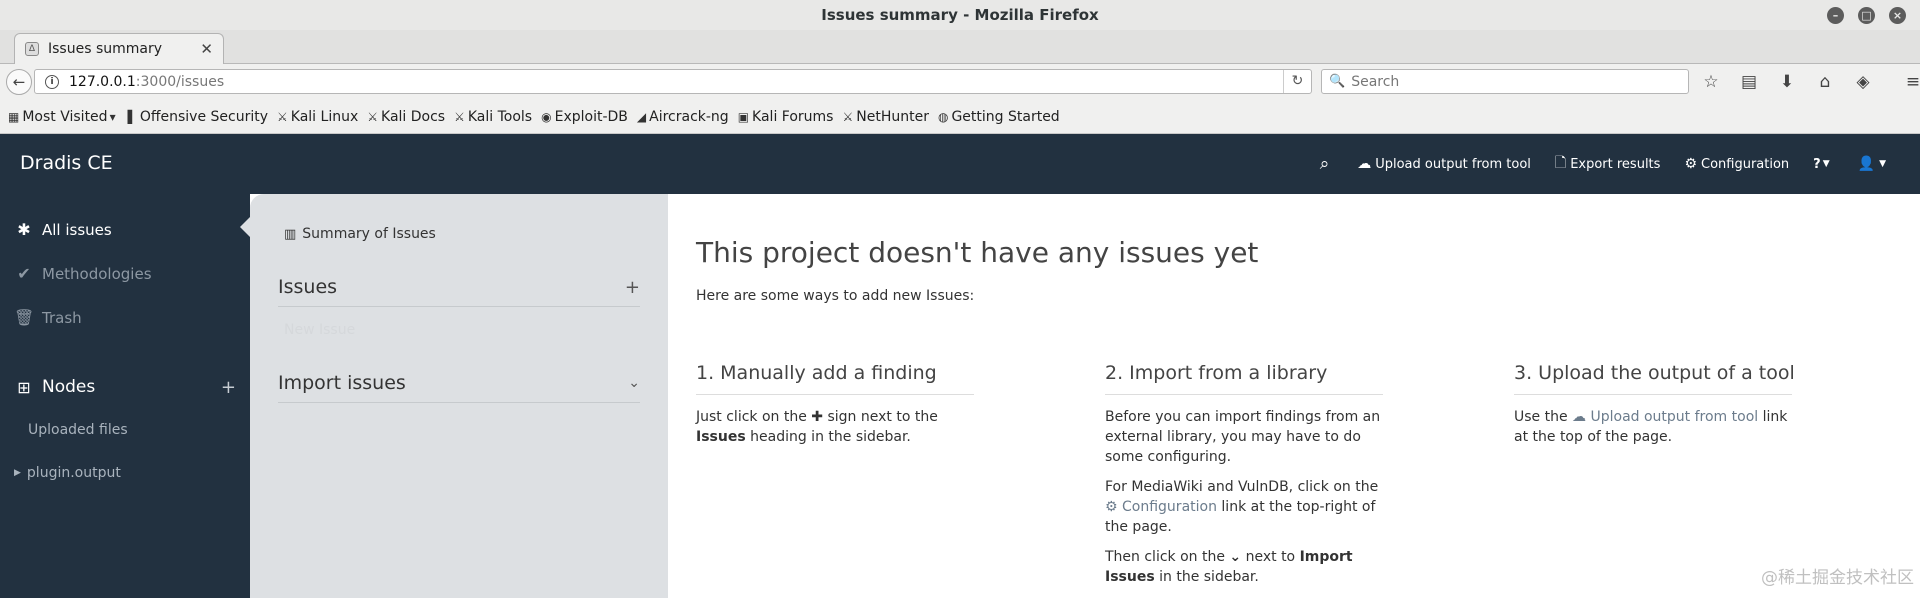 The height and width of the screenshot is (598, 1920). What do you see at coordinates (32, 49) in the screenshot?
I see `favicon-icon: Δ` at bounding box center [32, 49].